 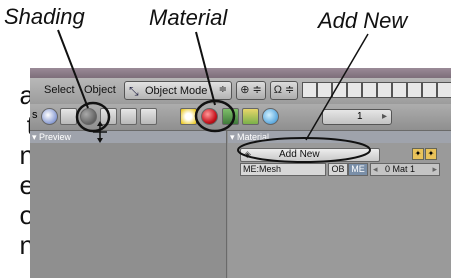 What do you see at coordinates (375, 169) in the screenshot?
I see `decrement-arrow-icon: ◂` at bounding box center [375, 169].